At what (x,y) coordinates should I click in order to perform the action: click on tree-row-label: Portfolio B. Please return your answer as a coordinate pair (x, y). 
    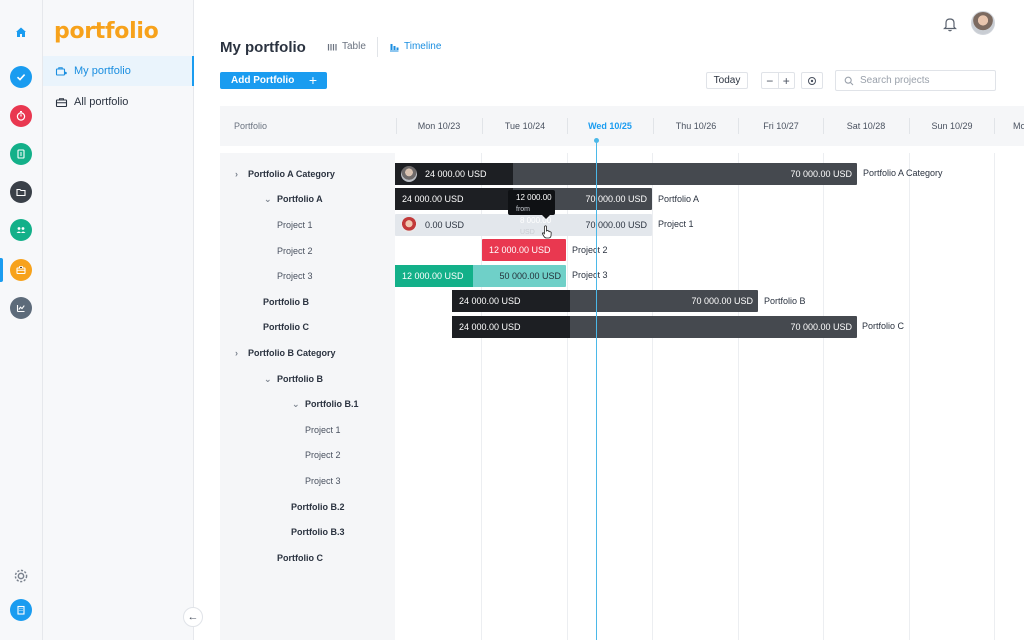
    Looking at the image, I should click on (300, 379).